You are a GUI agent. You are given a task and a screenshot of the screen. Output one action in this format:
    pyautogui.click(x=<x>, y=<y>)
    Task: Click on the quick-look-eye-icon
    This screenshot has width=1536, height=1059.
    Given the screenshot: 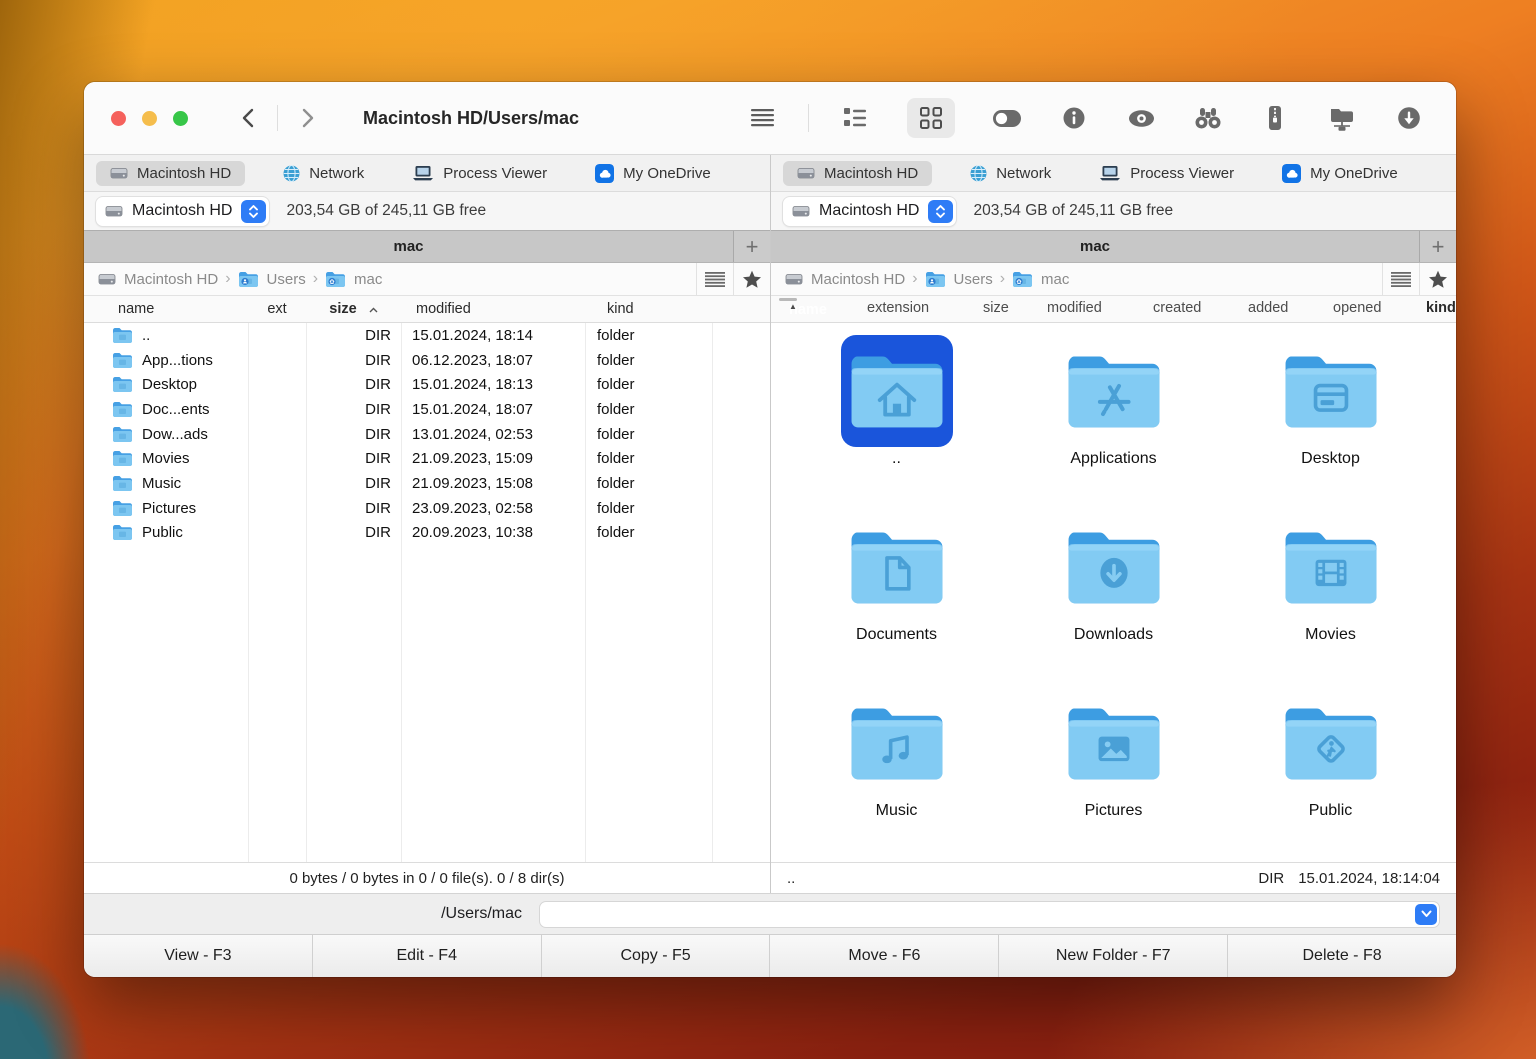 What is the action you would take?
    pyautogui.click(x=1141, y=118)
    